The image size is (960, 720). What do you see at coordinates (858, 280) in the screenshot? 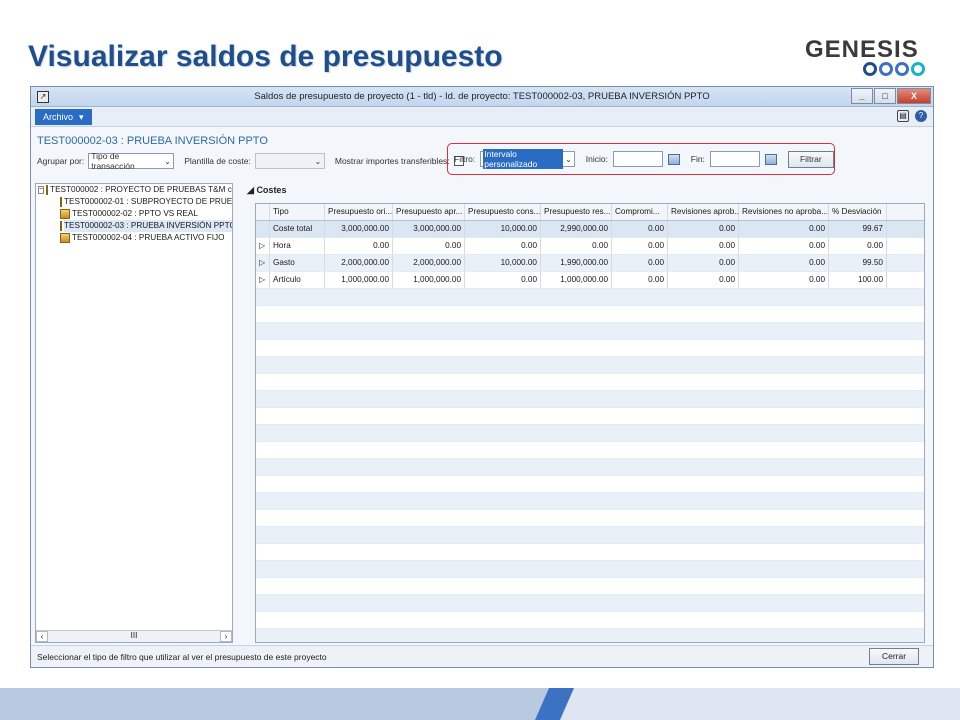
I see `table-cell: 100.00` at bounding box center [858, 280].